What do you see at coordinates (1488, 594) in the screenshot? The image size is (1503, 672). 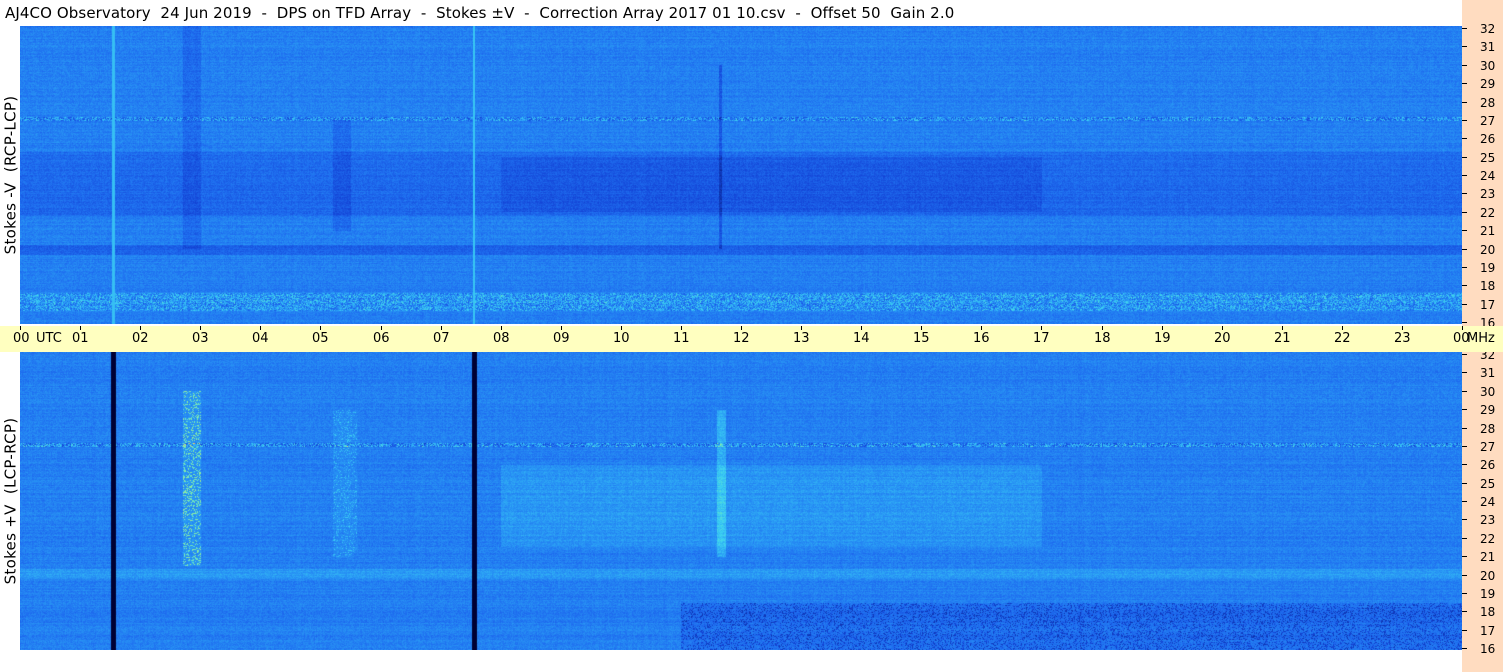 I see `frequency-tick-label: 19` at bounding box center [1488, 594].